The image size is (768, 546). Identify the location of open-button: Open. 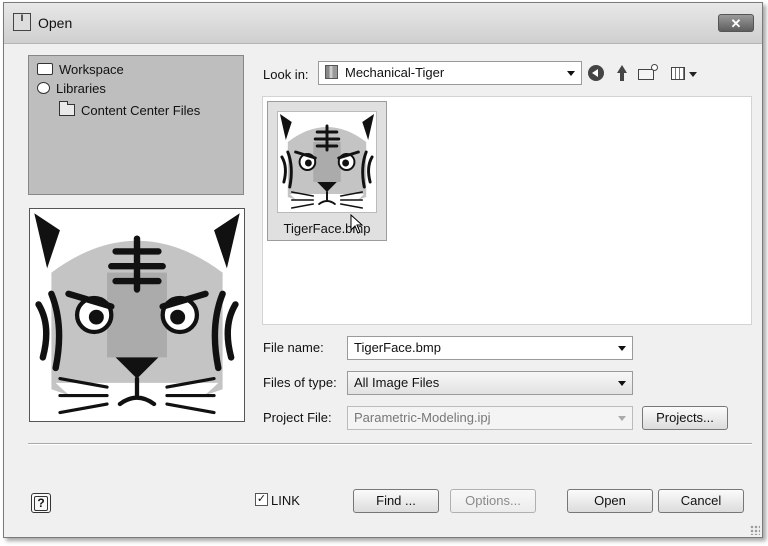
(610, 501).